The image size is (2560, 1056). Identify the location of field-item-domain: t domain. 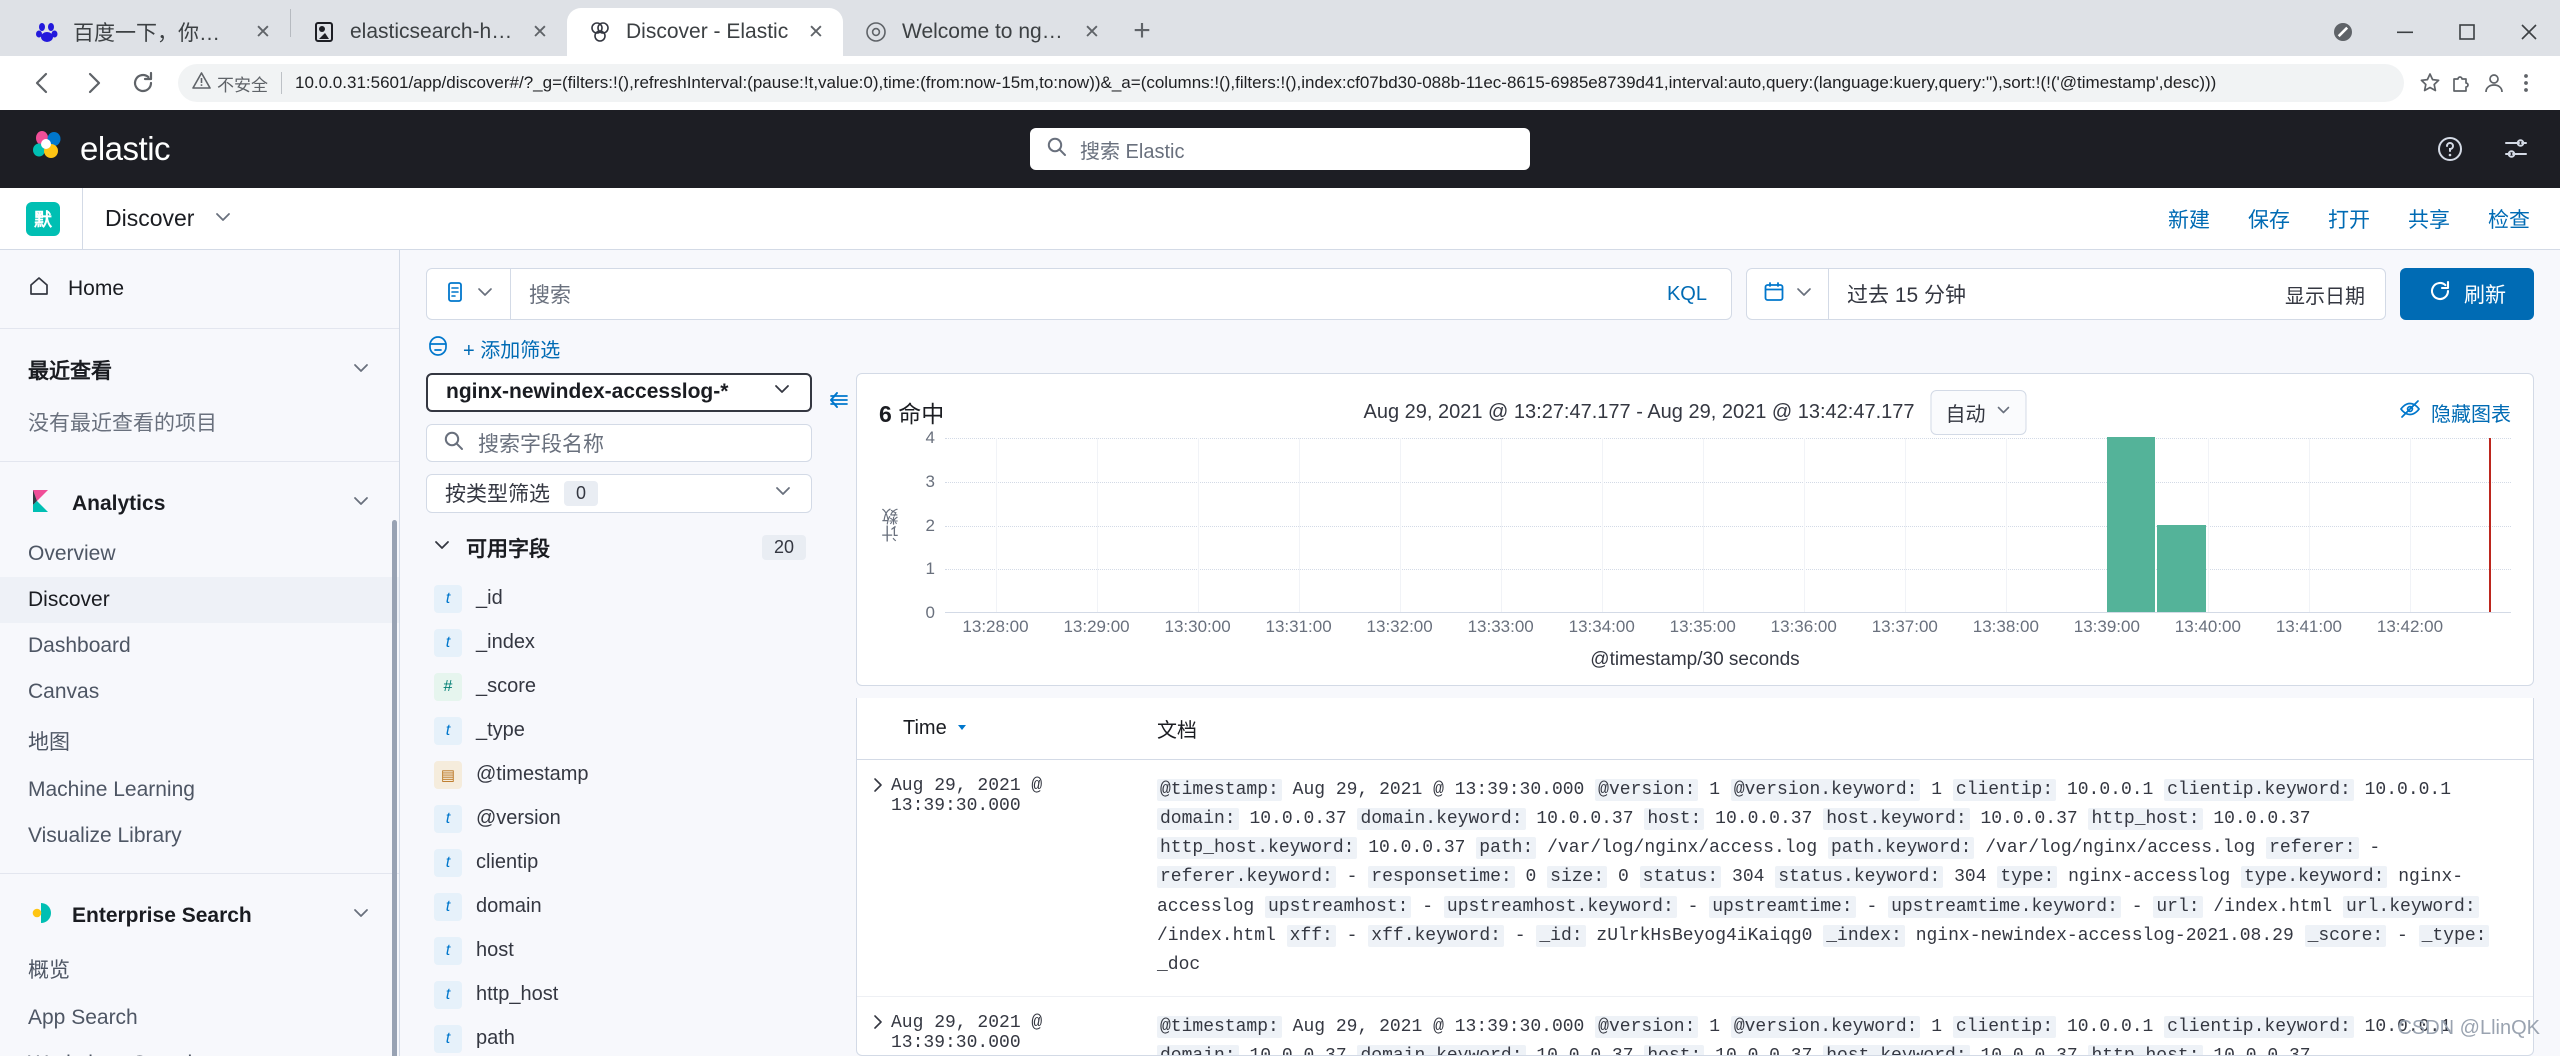
(619, 907).